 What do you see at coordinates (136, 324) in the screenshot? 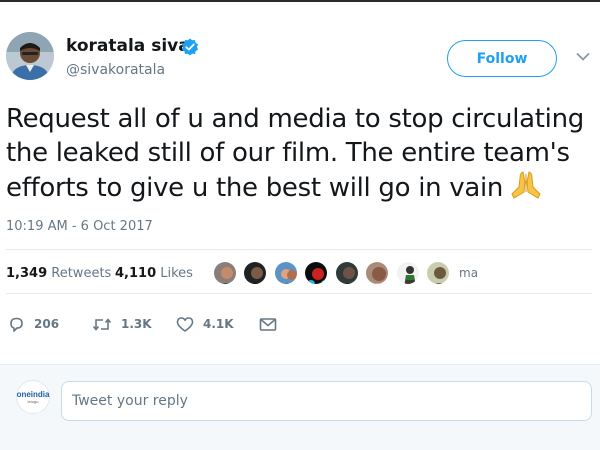
I see `retweet-count: 1.3K` at bounding box center [136, 324].